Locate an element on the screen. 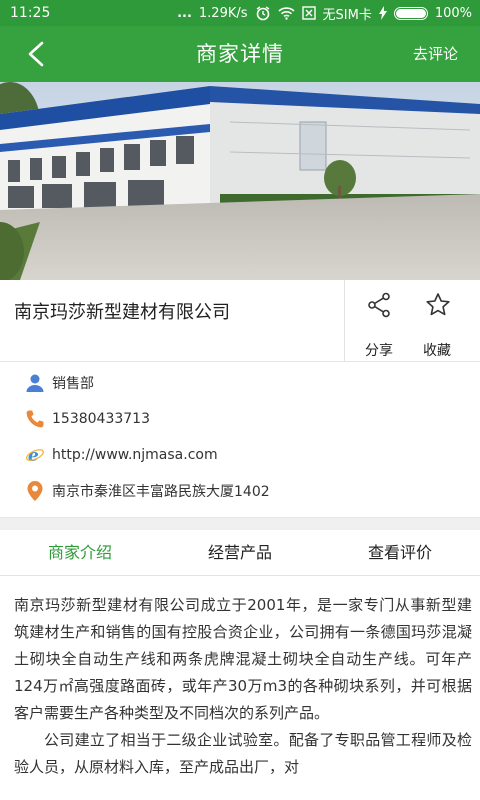 The image size is (480, 800). favorite-label: 收藏 is located at coordinates (437, 351).